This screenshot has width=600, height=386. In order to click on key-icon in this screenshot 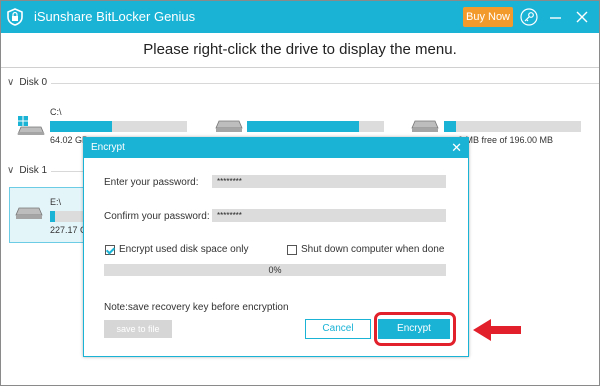, I will do `click(529, 17)`.